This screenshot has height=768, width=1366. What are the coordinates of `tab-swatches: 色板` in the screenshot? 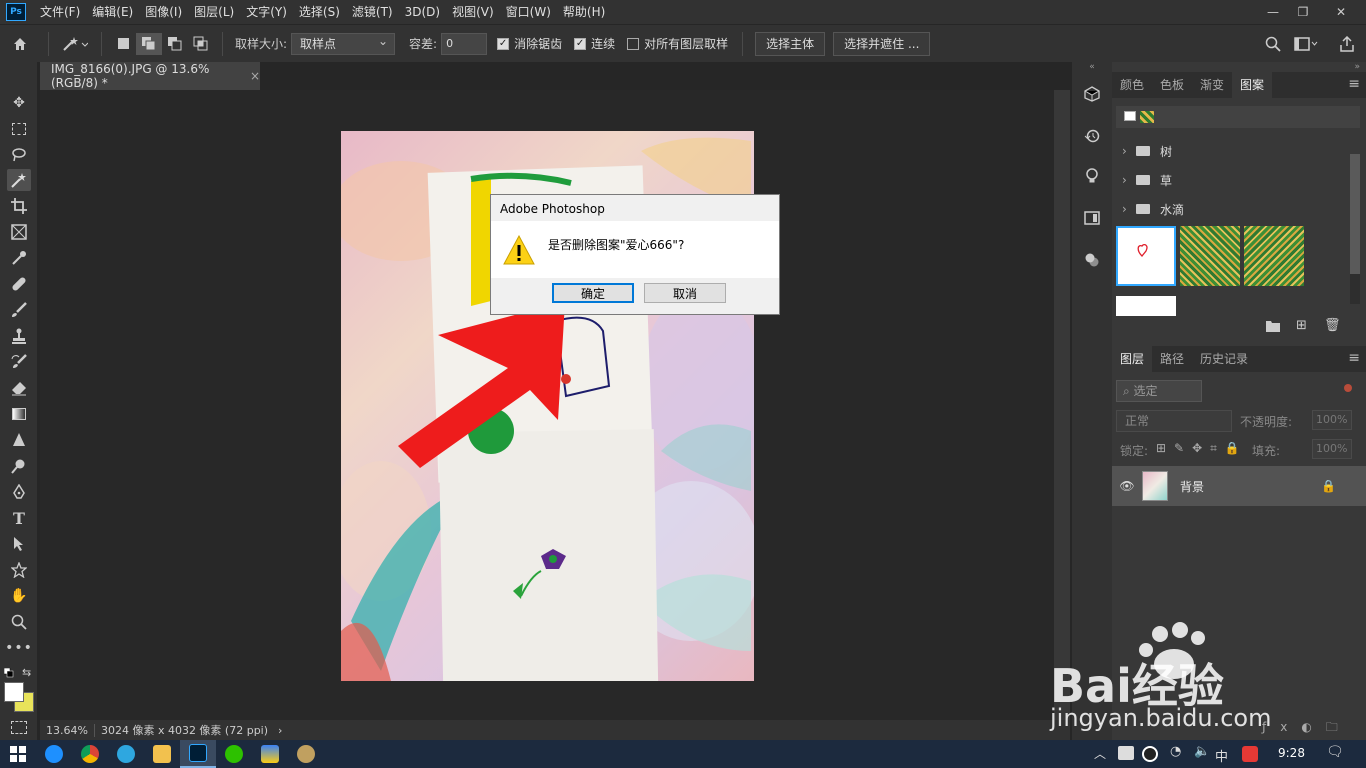 It's located at (1172, 85).